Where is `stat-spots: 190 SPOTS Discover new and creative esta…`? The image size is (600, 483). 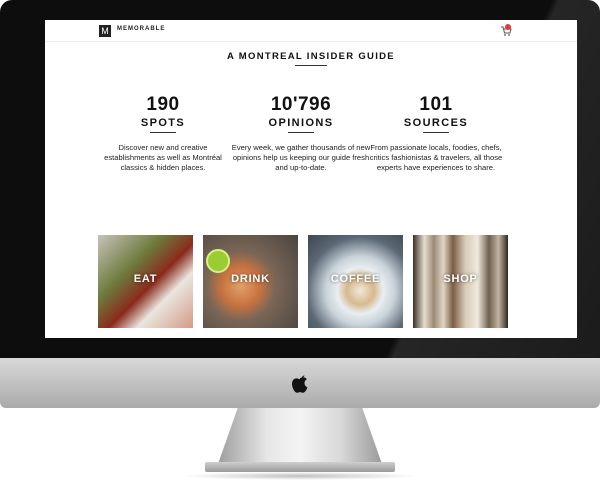 stat-spots: 190 SPOTS Discover new and creative esta… is located at coordinates (163, 134).